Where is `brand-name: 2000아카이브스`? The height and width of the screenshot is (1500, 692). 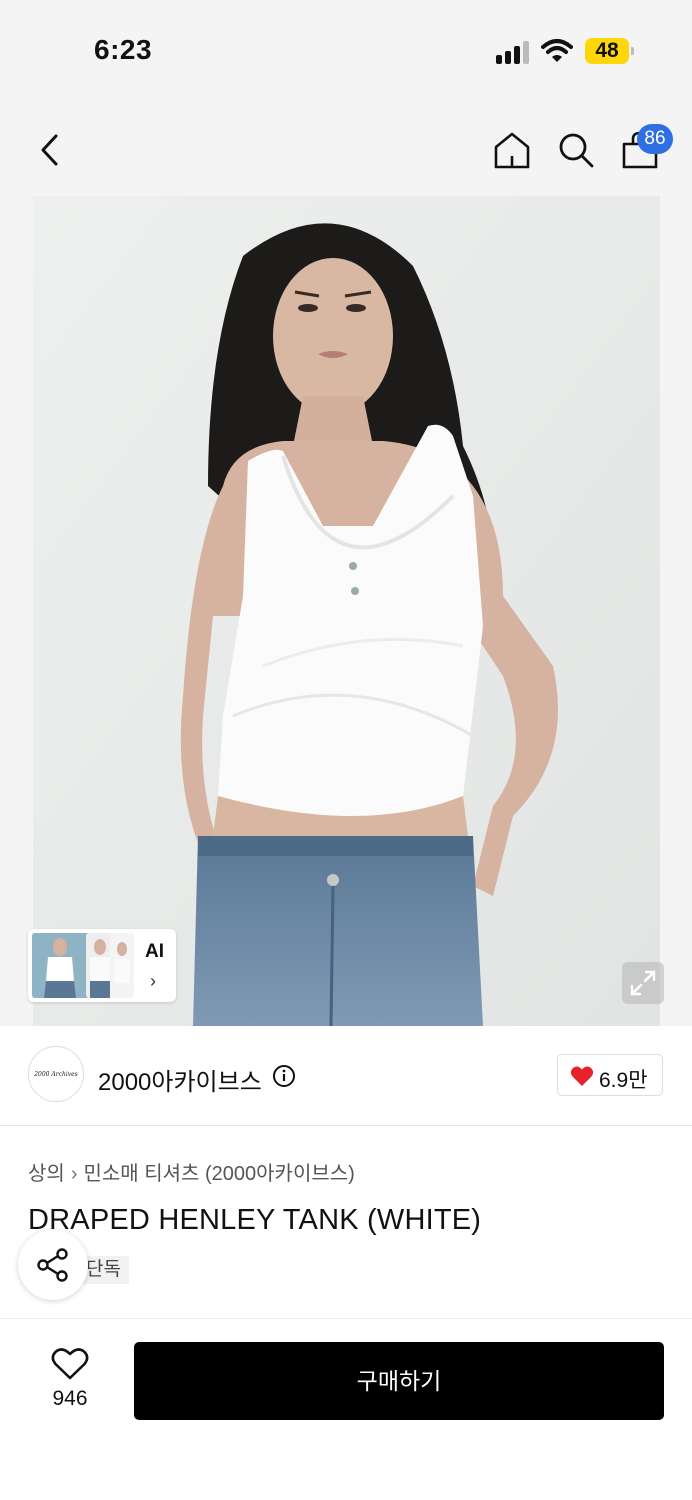
brand-name: 2000아카이브스 is located at coordinates (180, 1079).